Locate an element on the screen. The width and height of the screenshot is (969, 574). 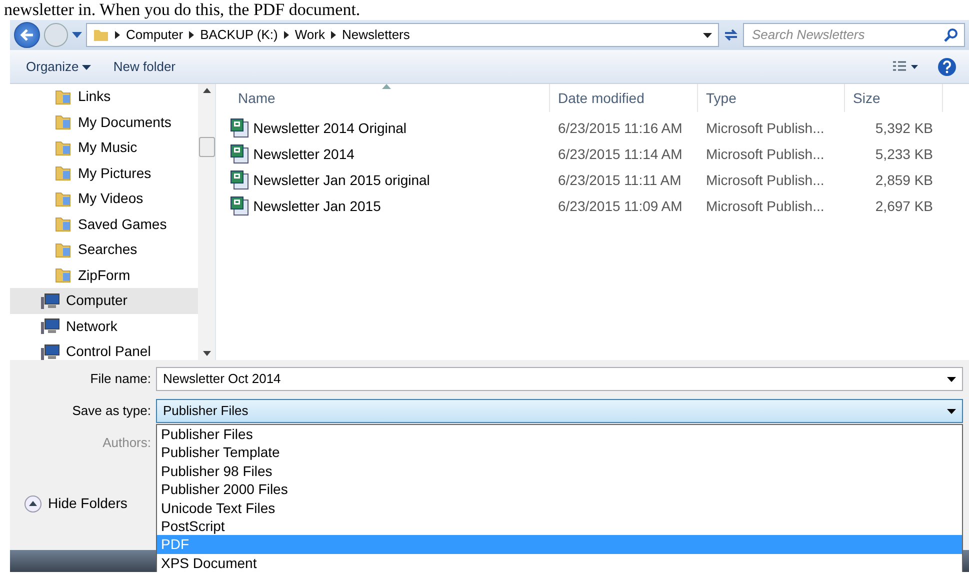
back-button is located at coordinates (27, 35).